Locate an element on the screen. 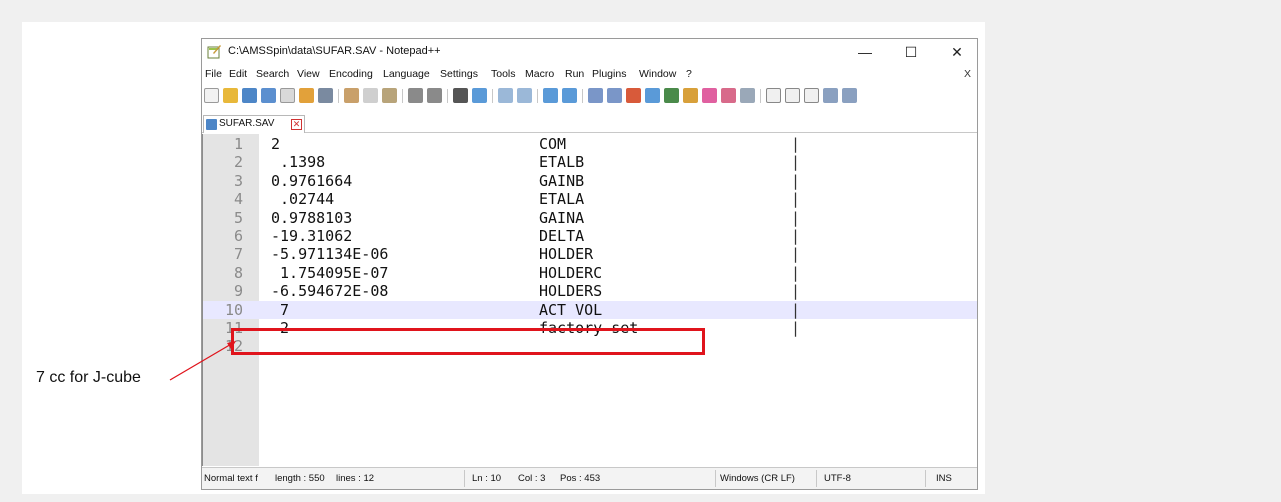 Image resolution: width=1281 pixels, height=502 pixels. annotation-label: 7 cc for J-cube is located at coordinates (88, 377).